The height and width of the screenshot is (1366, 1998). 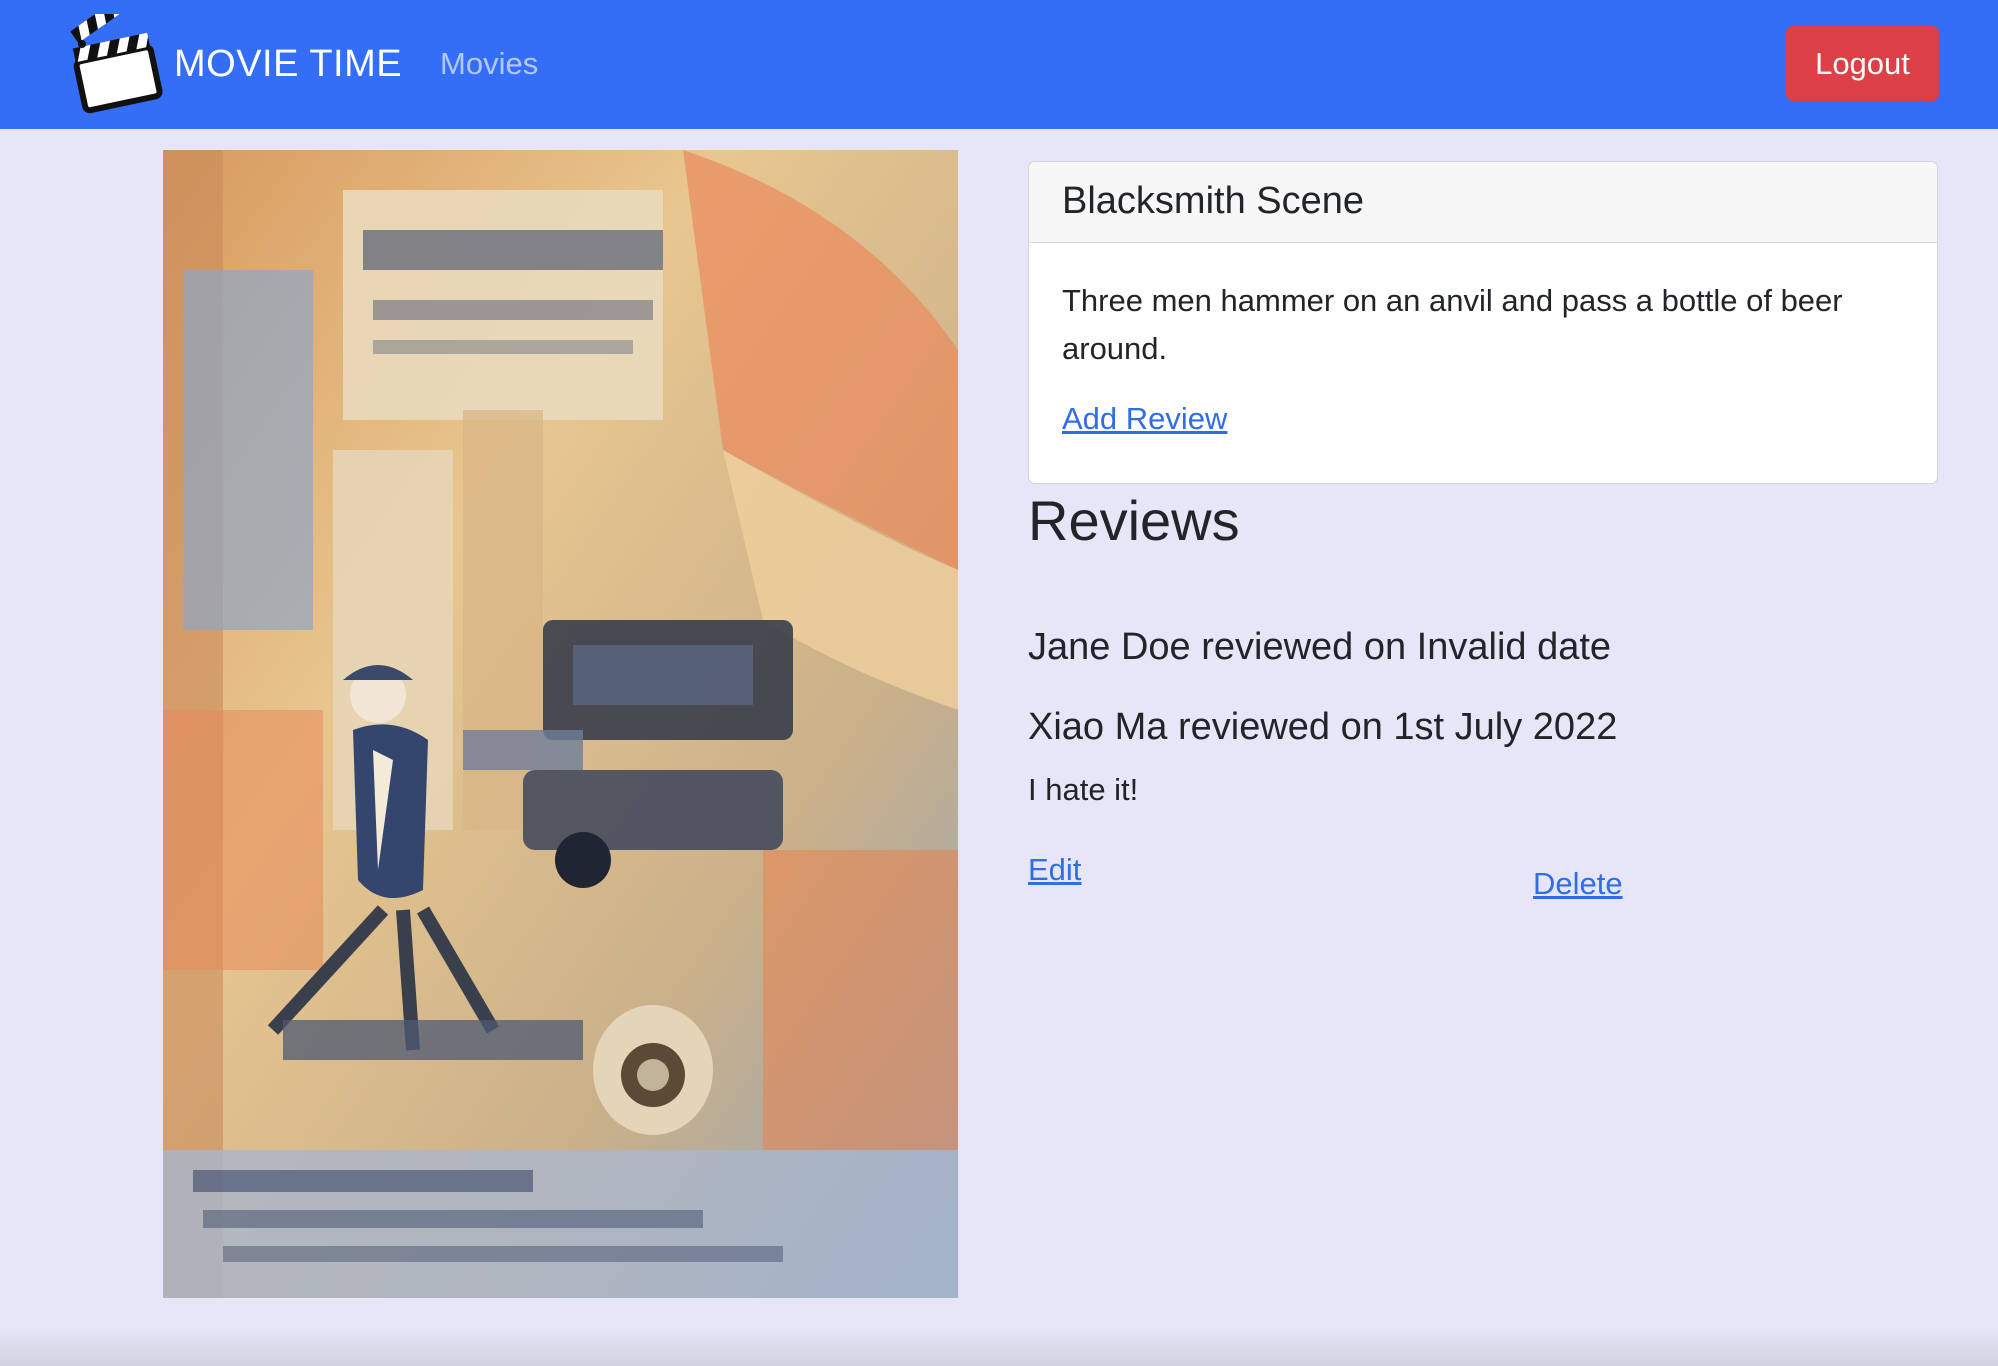 I want to click on brand-link: MOVIE TIME, so click(x=234, y=64).